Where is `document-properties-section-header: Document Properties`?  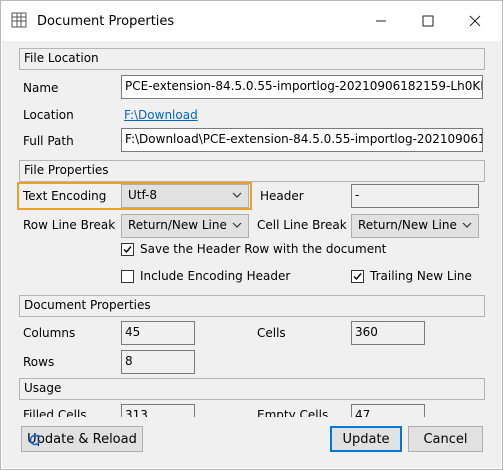
document-properties-section-header: Document Properties is located at coordinates (252, 306).